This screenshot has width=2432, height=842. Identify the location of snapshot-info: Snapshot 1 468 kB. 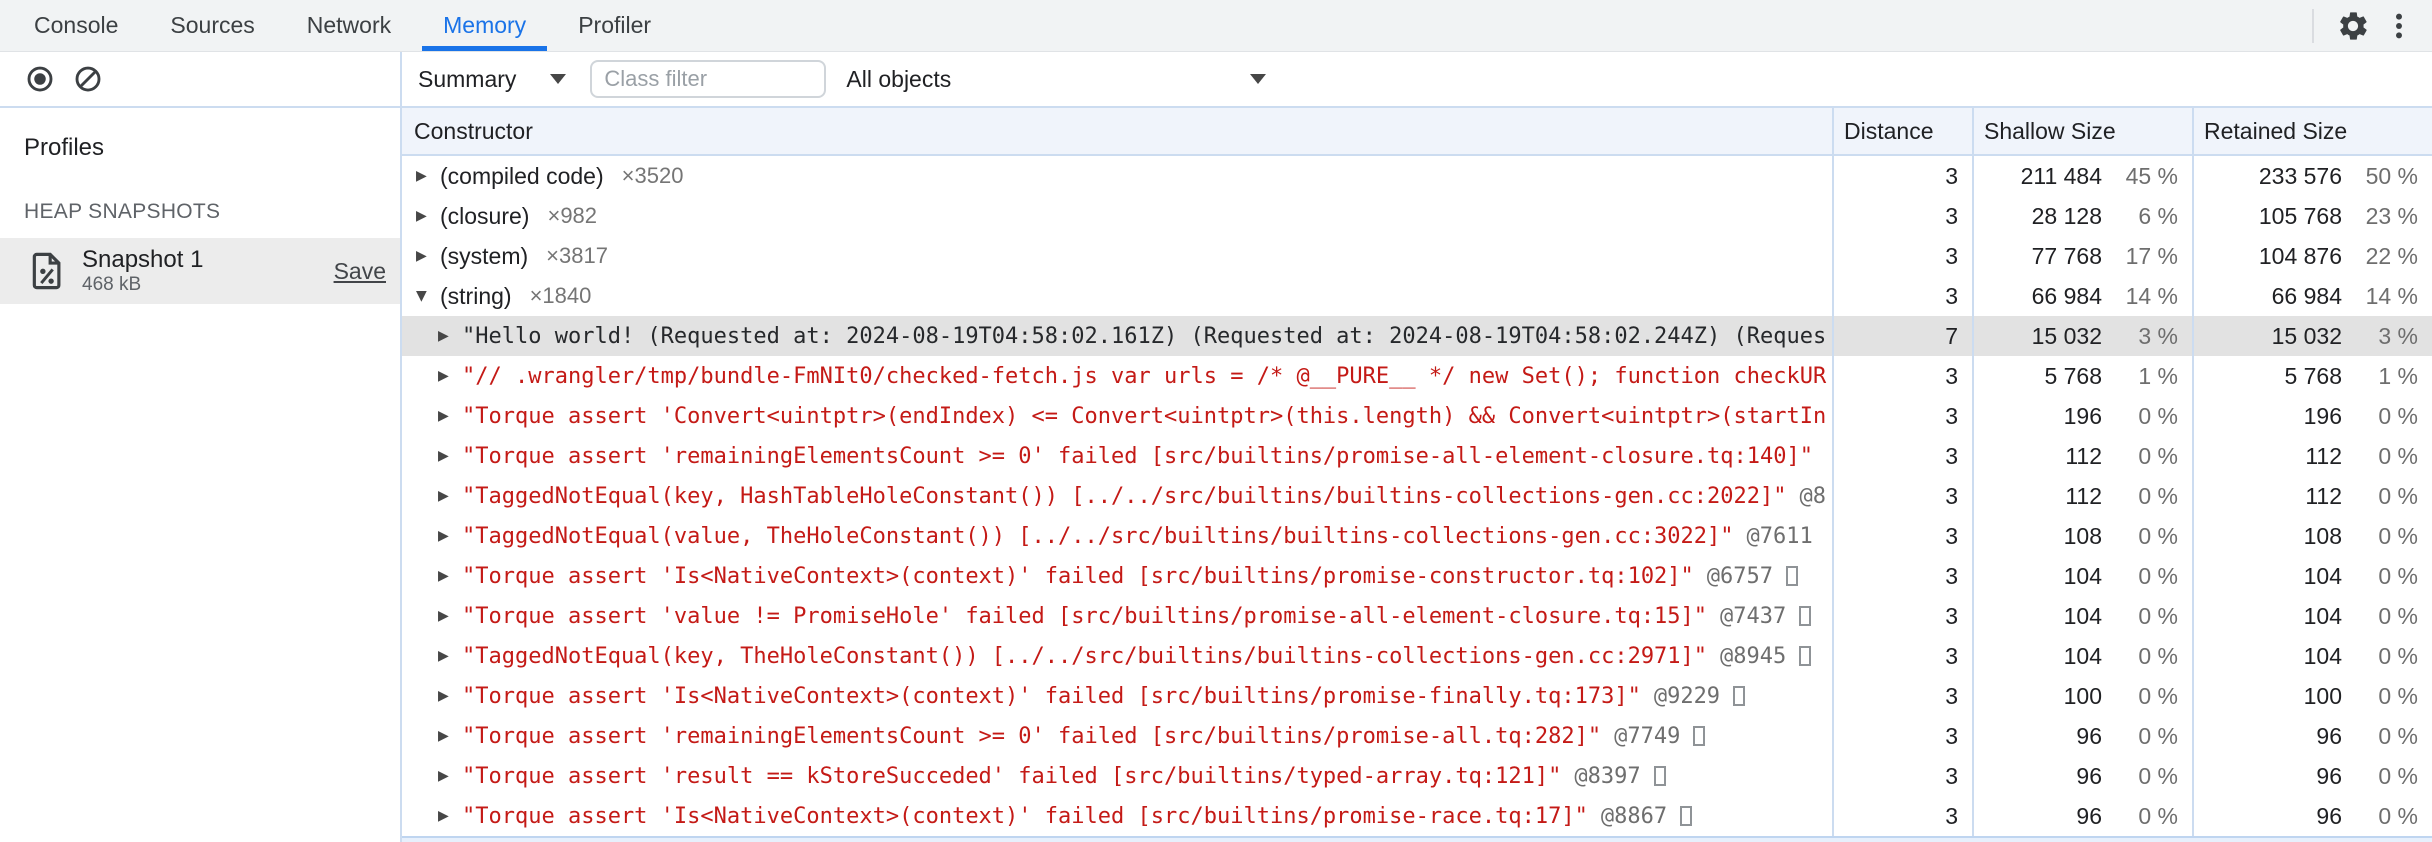
(142, 271).